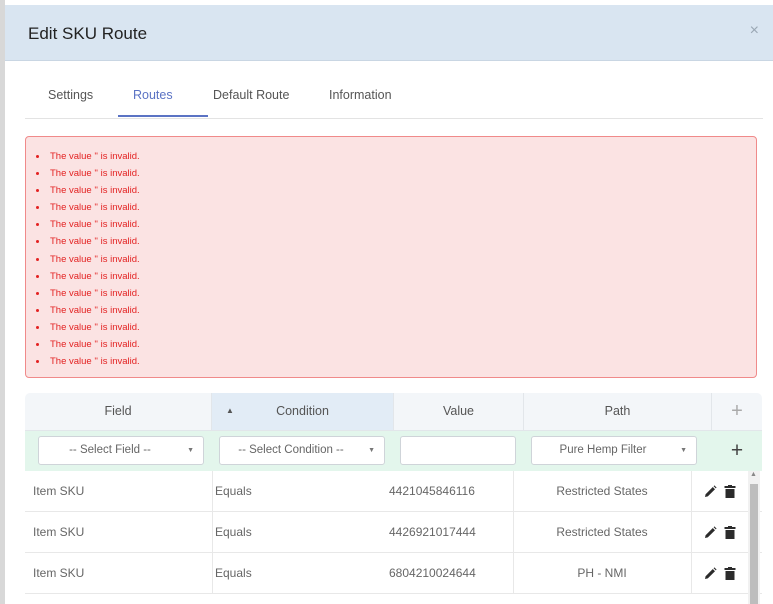 This screenshot has width=773, height=604. I want to click on tab-information: Information, so click(360, 95).